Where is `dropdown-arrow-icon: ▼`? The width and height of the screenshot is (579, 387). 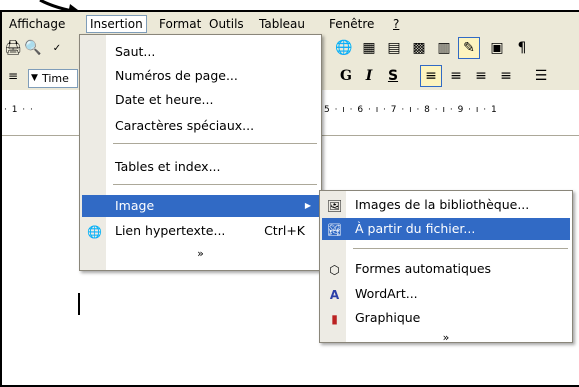 dropdown-arrow-icon: ▼ is located at coordinates (34, 78).